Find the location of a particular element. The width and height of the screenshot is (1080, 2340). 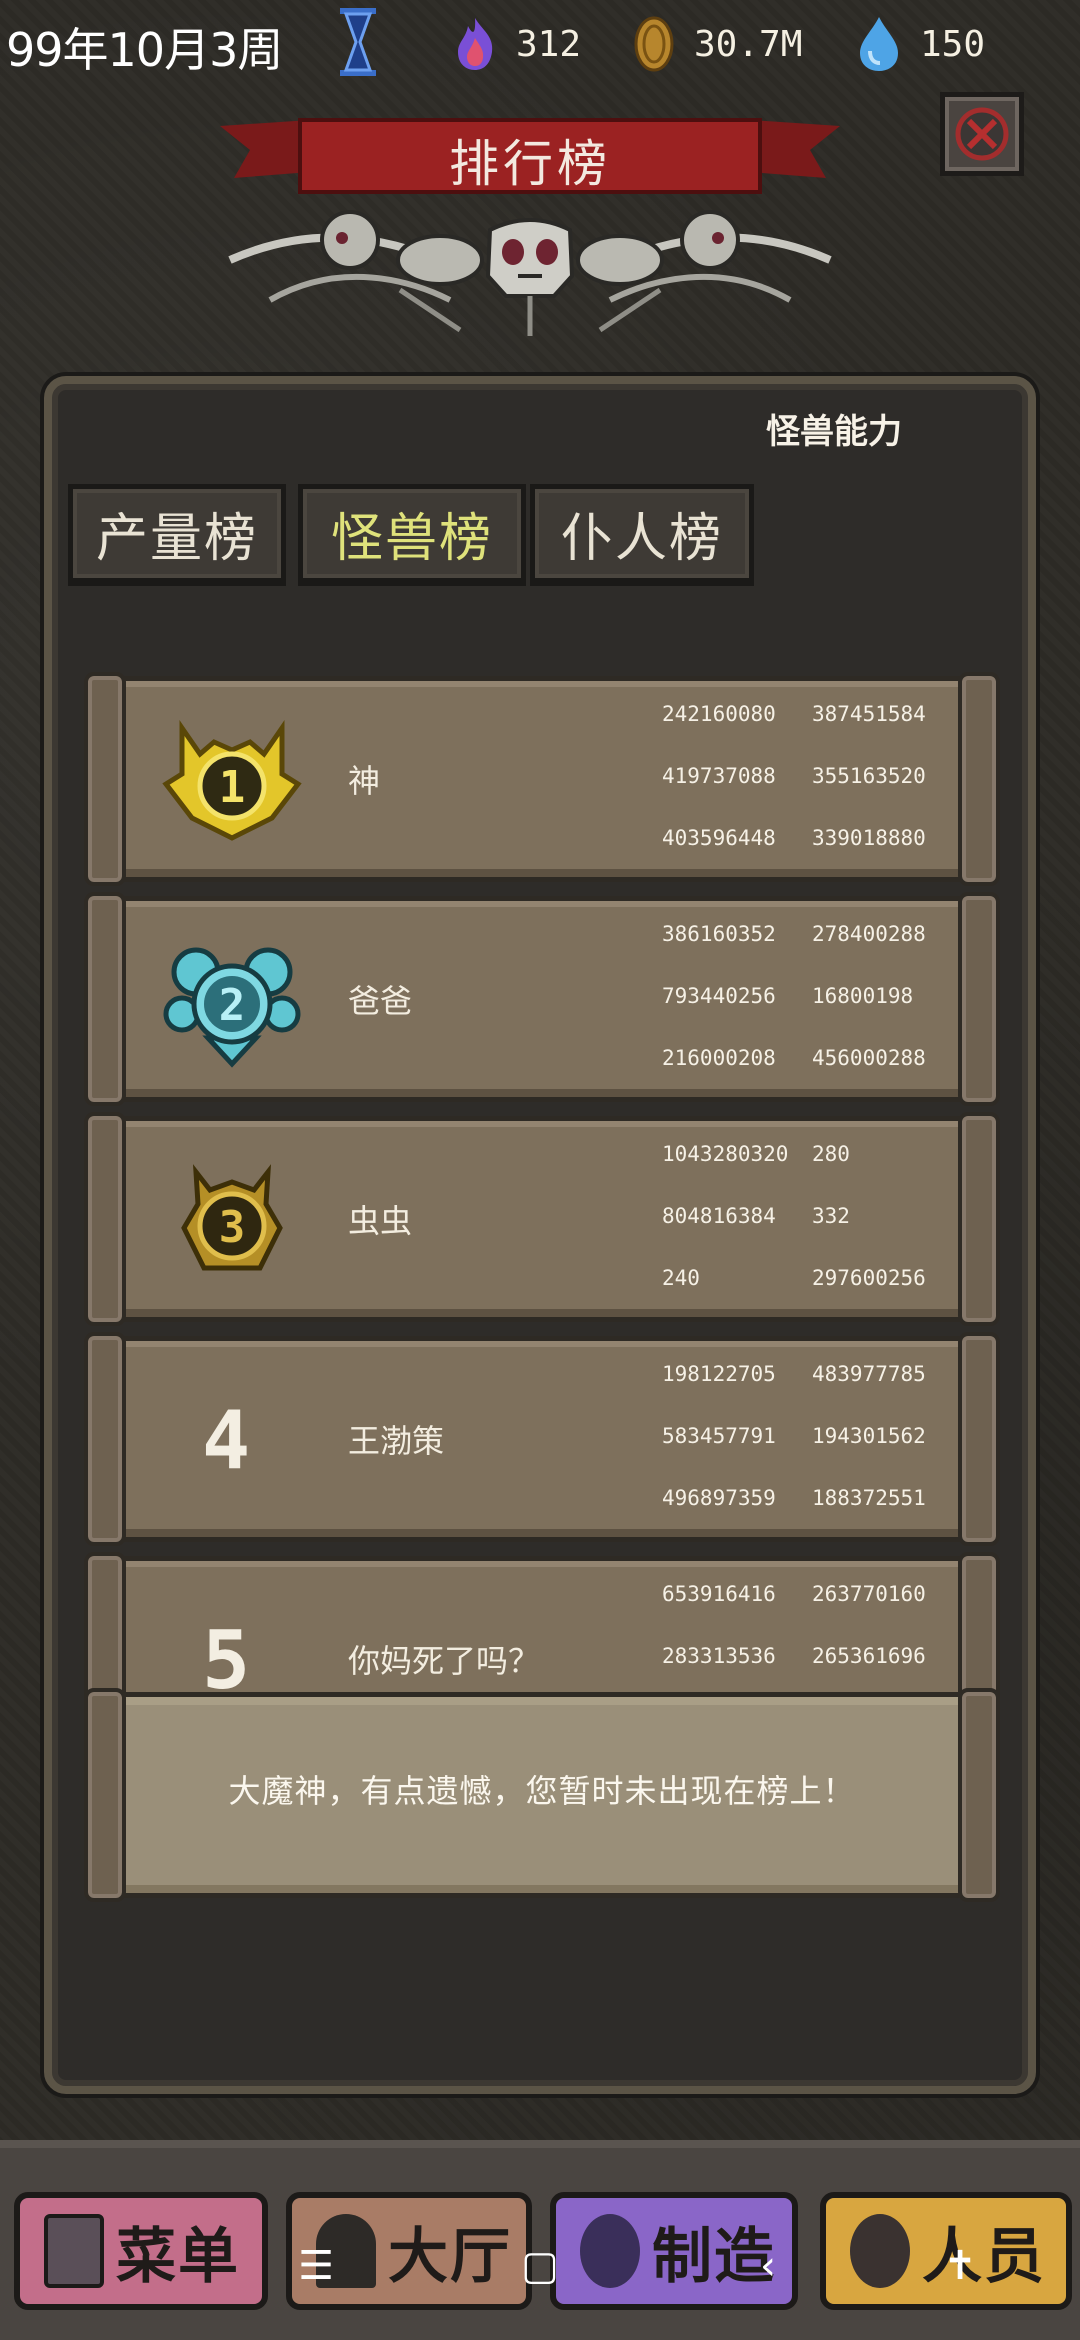

tab-production: 产量榜 is located at coordinates (177, 535).